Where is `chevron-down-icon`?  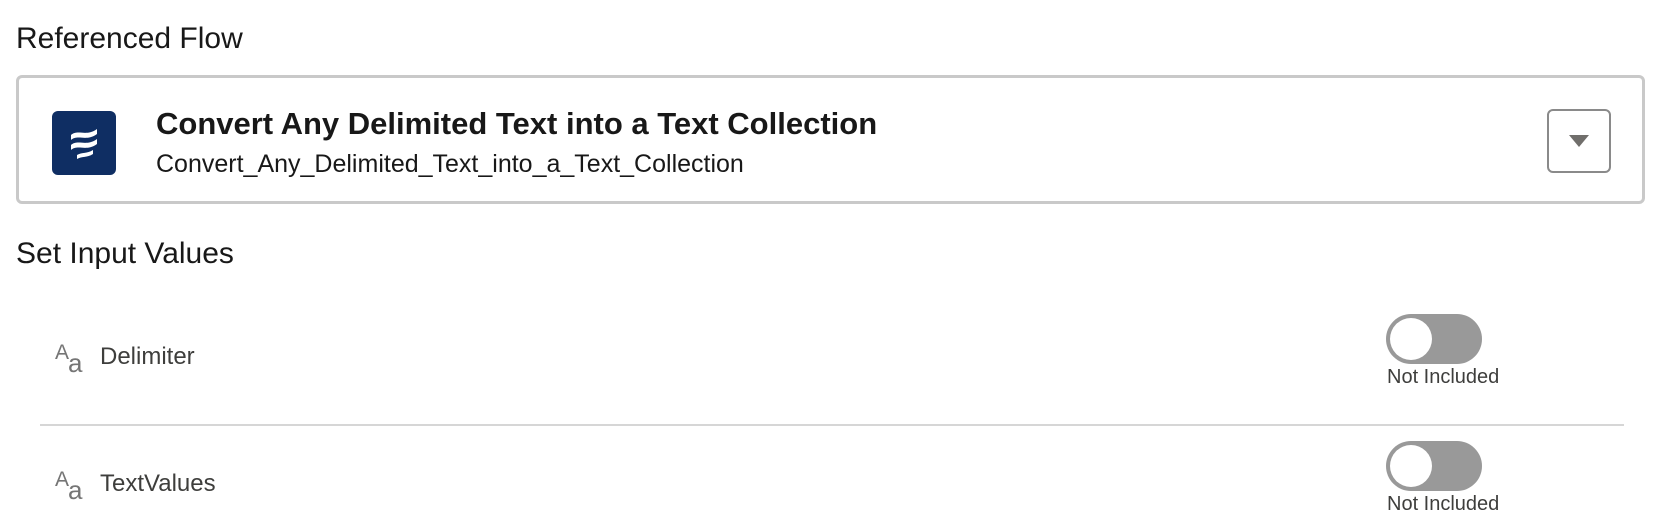 chevron-down-icon is located at coordinates (1579, 141).